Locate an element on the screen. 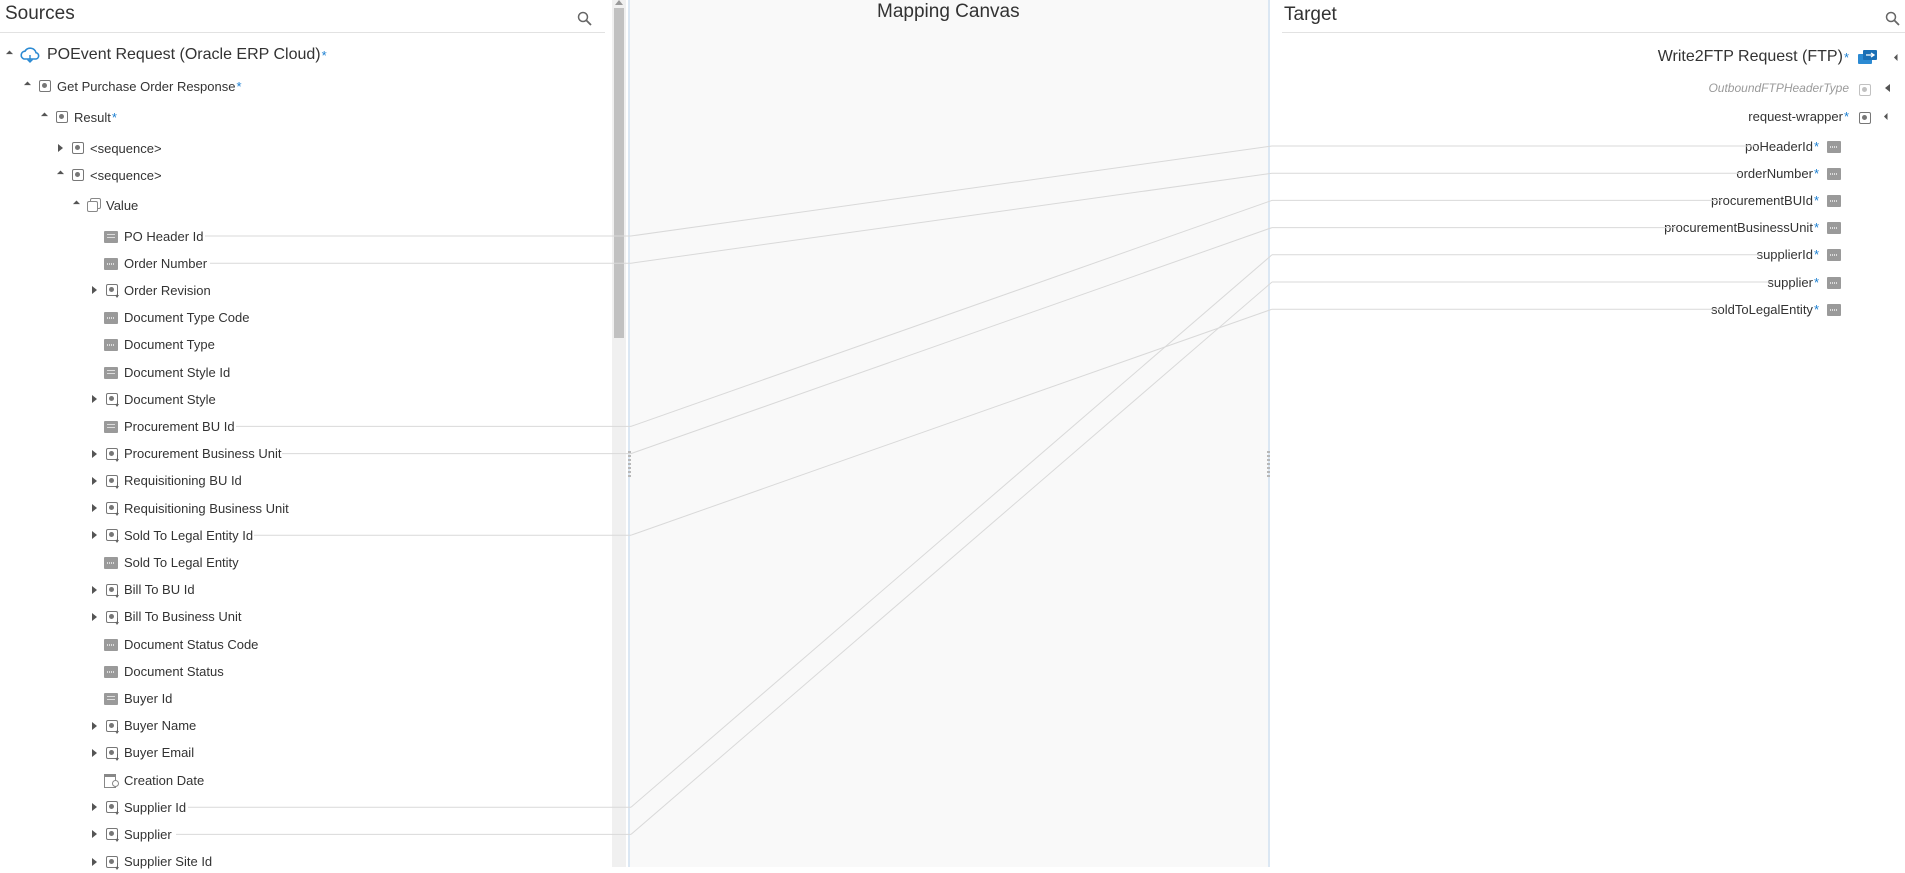 The width and height of the screenshot is (1905, 873). target-field-row: soldToLegalEntity * is located at coordinates (1779, 309).